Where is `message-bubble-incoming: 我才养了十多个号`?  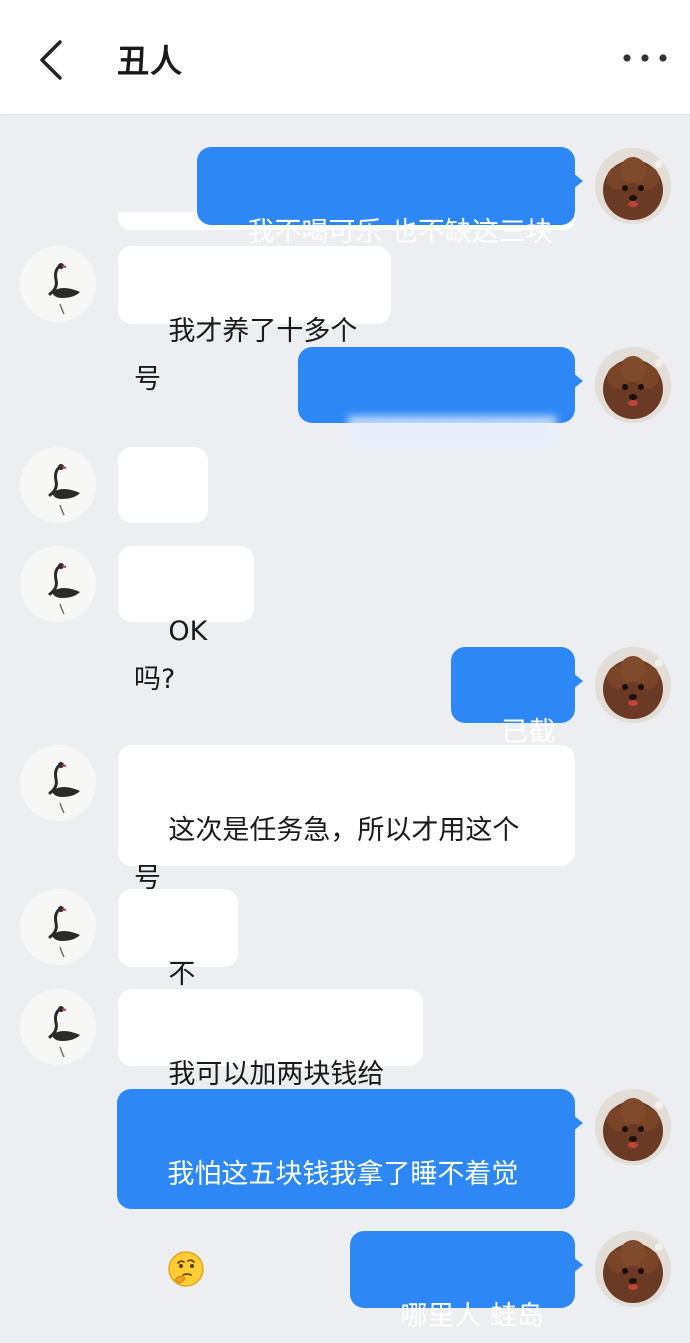 message-bubble-incoming: 我才养了十多个号 is located at coordinates (254, 320).